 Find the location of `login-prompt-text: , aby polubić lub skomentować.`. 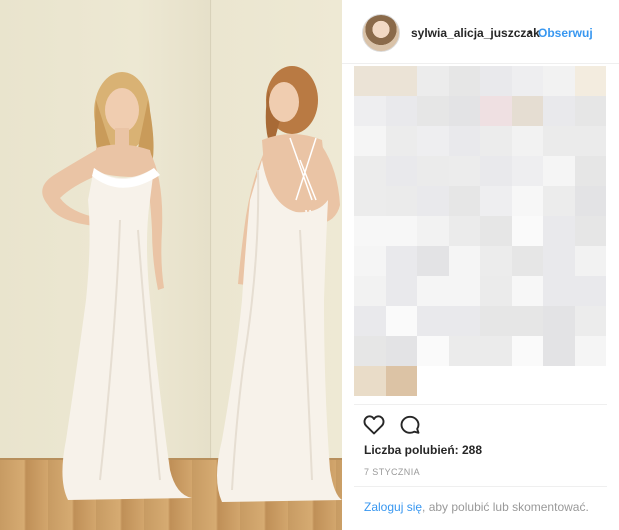

login-prompt-text: , aby polubić lub skomentować. is located at coordinates (505, 507).